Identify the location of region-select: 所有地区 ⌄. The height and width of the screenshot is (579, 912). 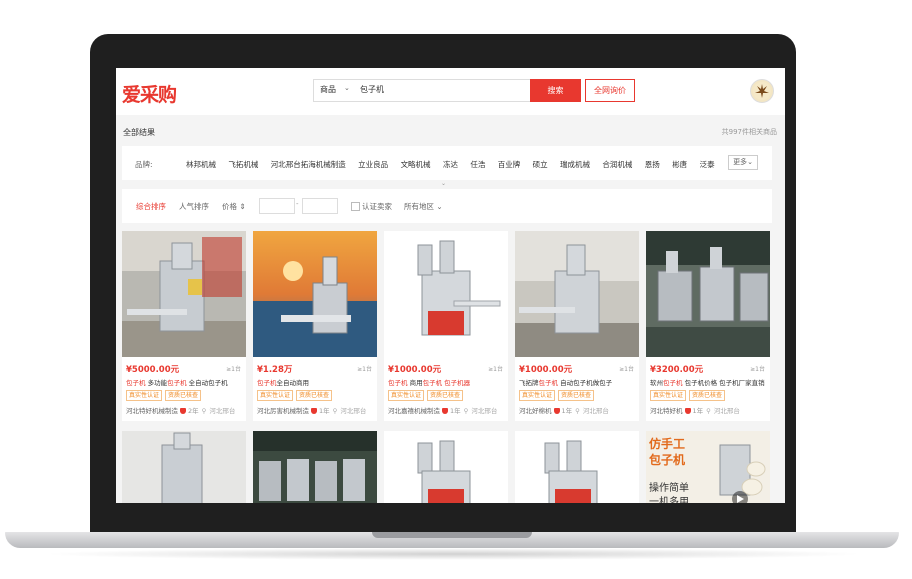
(423, 206).